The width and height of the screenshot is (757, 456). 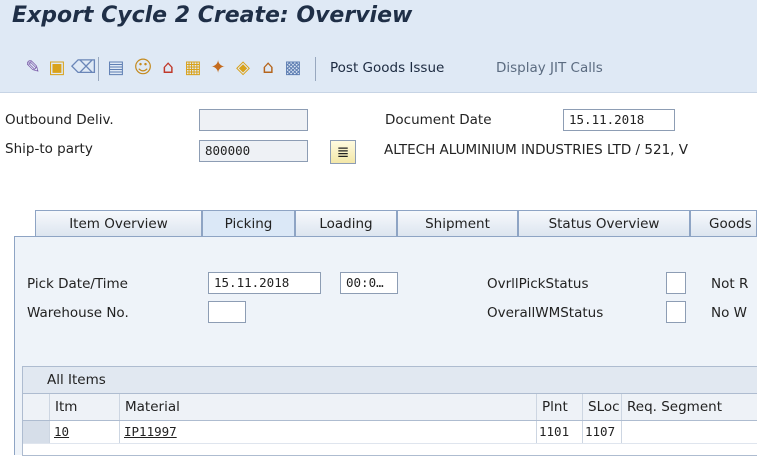 What do you see at coordinates (676, 312) in the screenshot?
I see `overall-wm-status-field` at bounding box center [676, 312].